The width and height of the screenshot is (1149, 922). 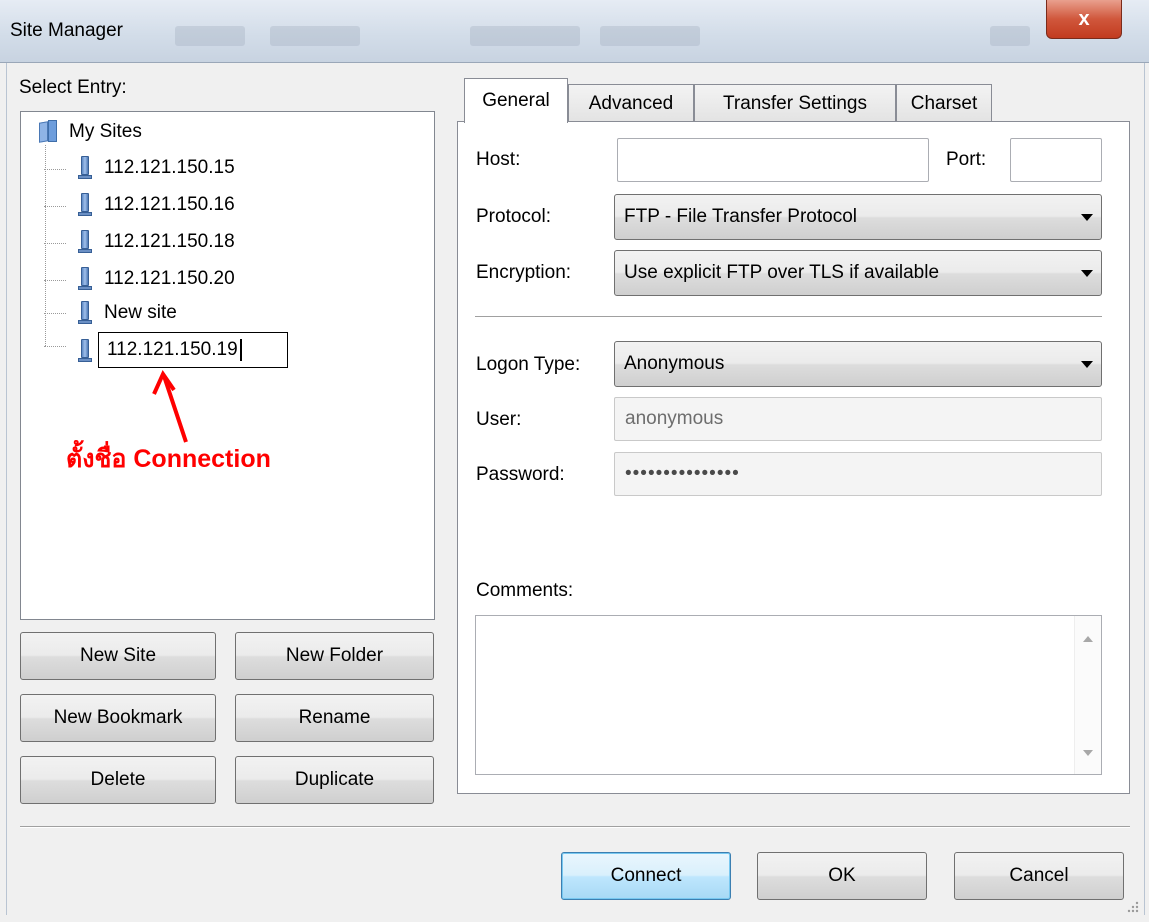 I want to click on rename-edit-field: 112.121.150.19, so click(x=193, y=350).